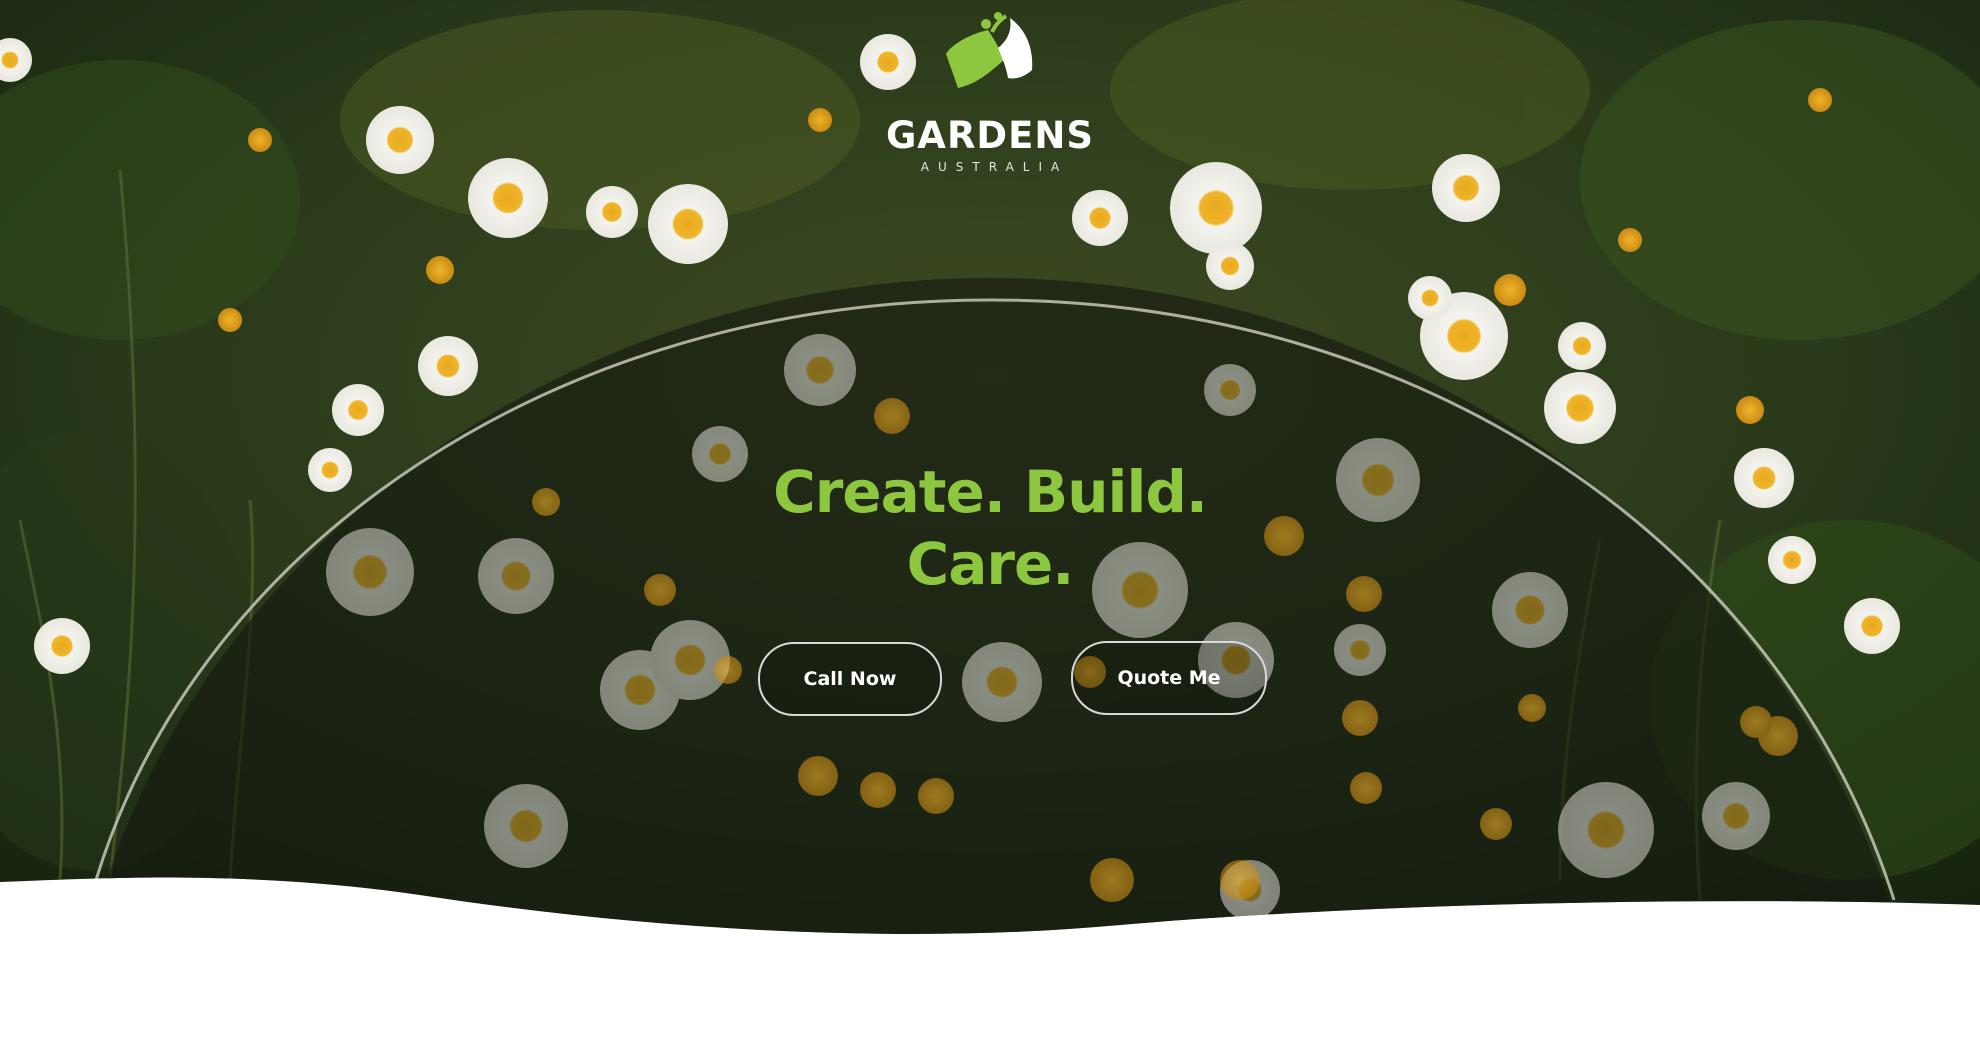 This screenshot has width=1980, height=1040. What do you see at coordinates (994, 167) in the screenshot?
I see `brand-tagline: AUSTRALIA` at bounding box center [994, 167].